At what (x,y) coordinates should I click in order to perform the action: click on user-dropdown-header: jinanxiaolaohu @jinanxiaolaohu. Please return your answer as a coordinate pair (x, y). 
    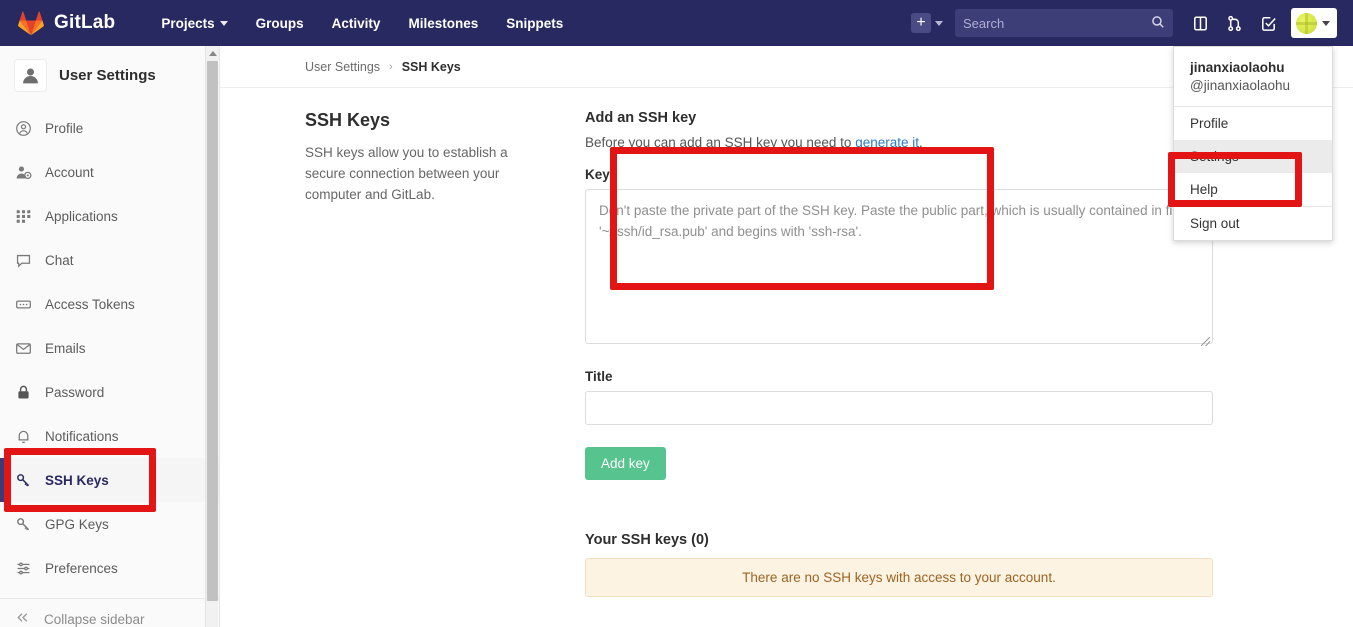
    Looking at the image, I should click on (1253, 76).